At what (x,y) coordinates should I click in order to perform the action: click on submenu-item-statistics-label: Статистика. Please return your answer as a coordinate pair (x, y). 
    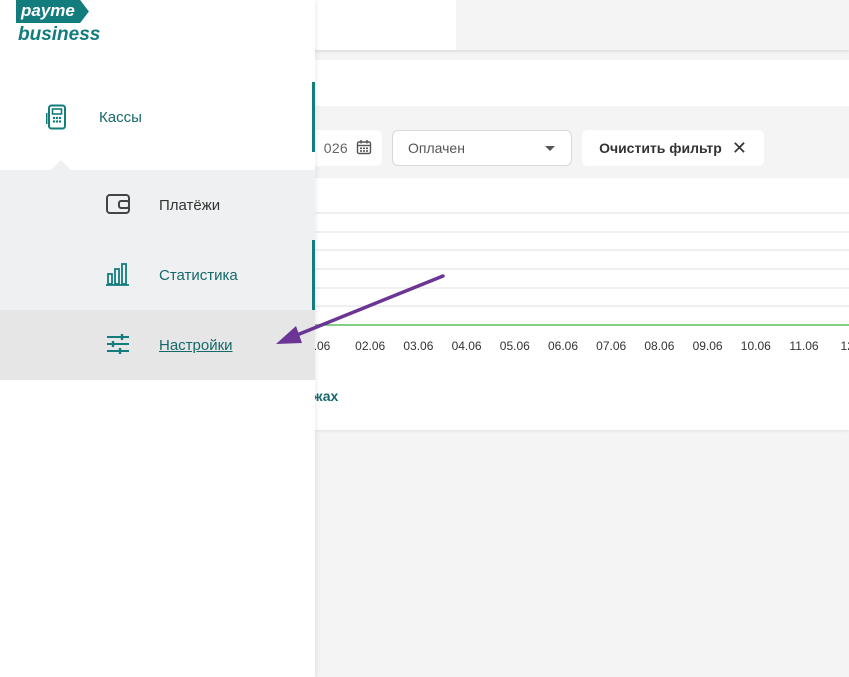
    Looking at the image, I should click on (198, 275).